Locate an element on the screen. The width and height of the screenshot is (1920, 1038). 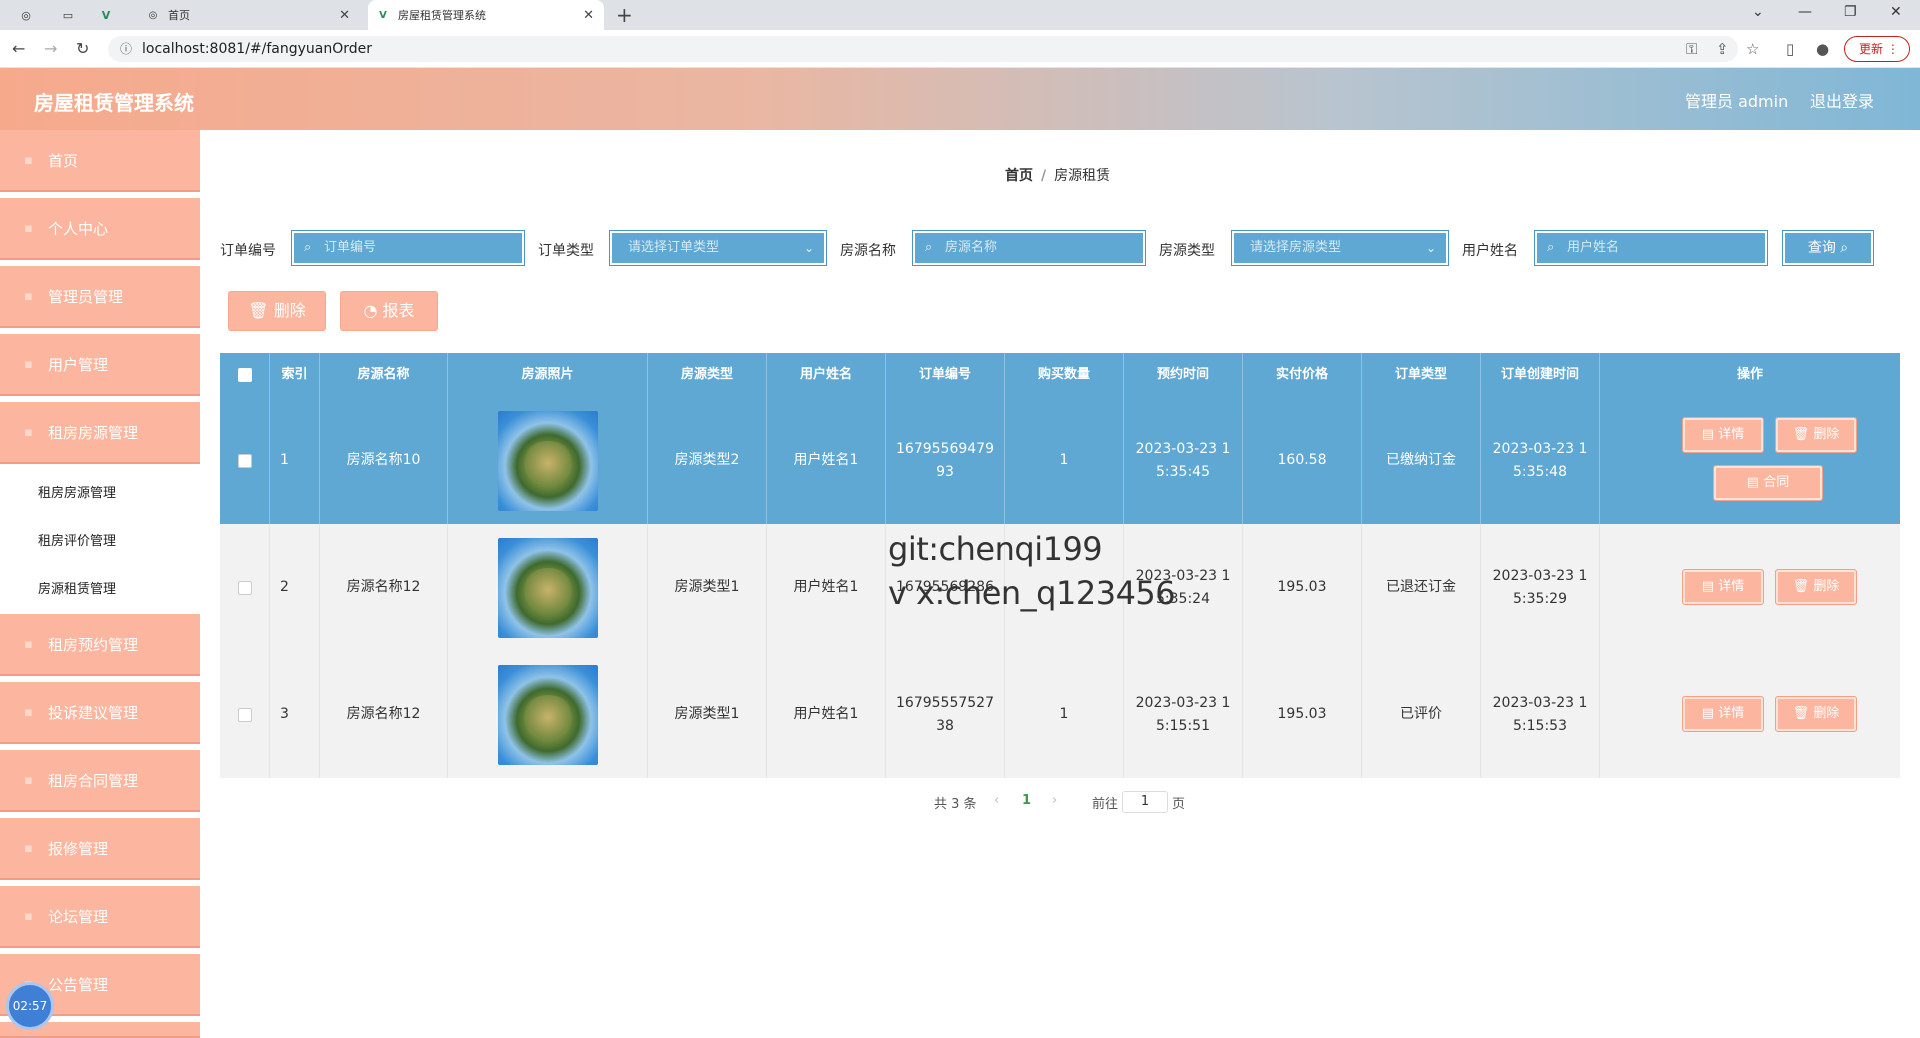
sidebar-item-label: 管理员管理 is located at coordinates (86, 297).